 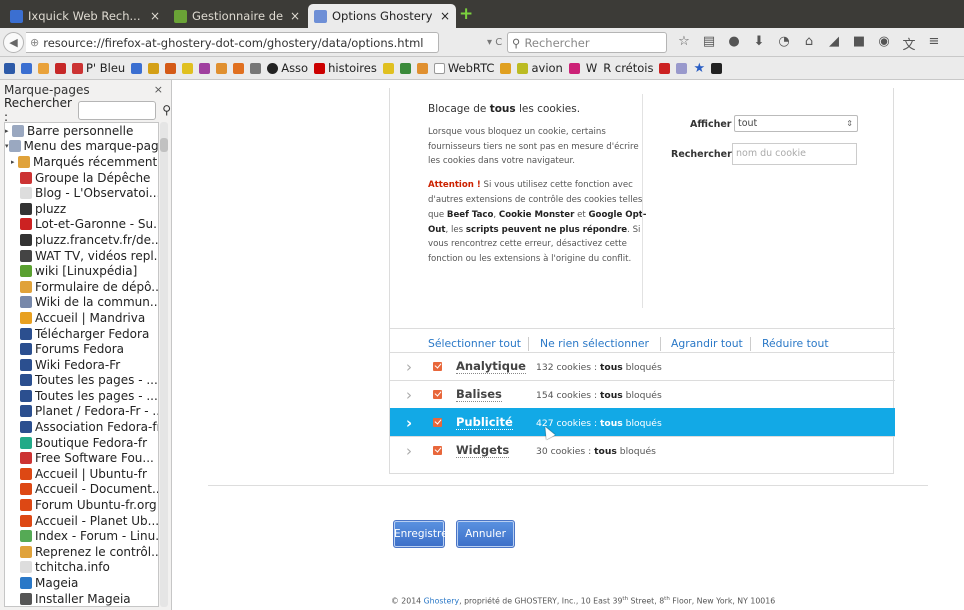 What do you see at coordinates (934, 43) in the screenshot?
I see `menu-icon: ≡` at bounding box center [934, 43].